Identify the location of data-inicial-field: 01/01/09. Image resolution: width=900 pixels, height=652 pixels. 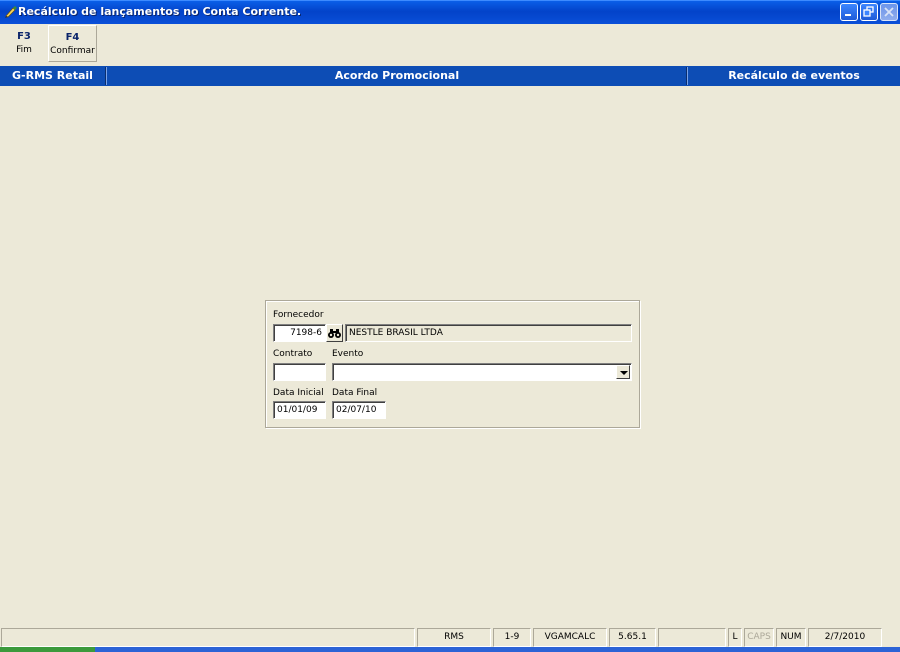
(299, 410).